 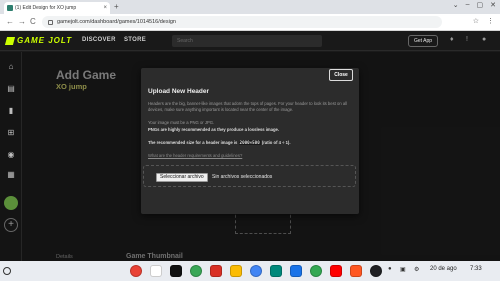 What do you see at coordinates (11, 111) in the screenshot?
I see `lock-icon: ▮` at bounding box center [11, 111].